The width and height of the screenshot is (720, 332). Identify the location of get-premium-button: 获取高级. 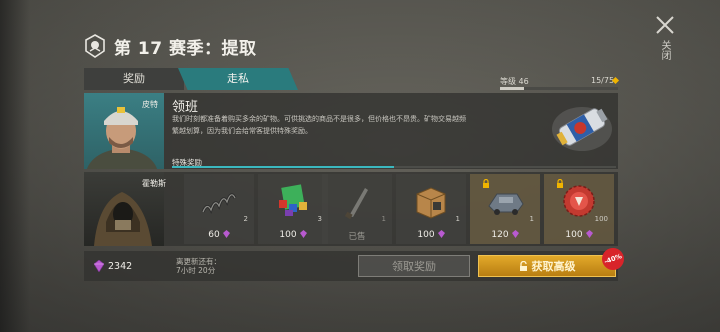
(547, 266).